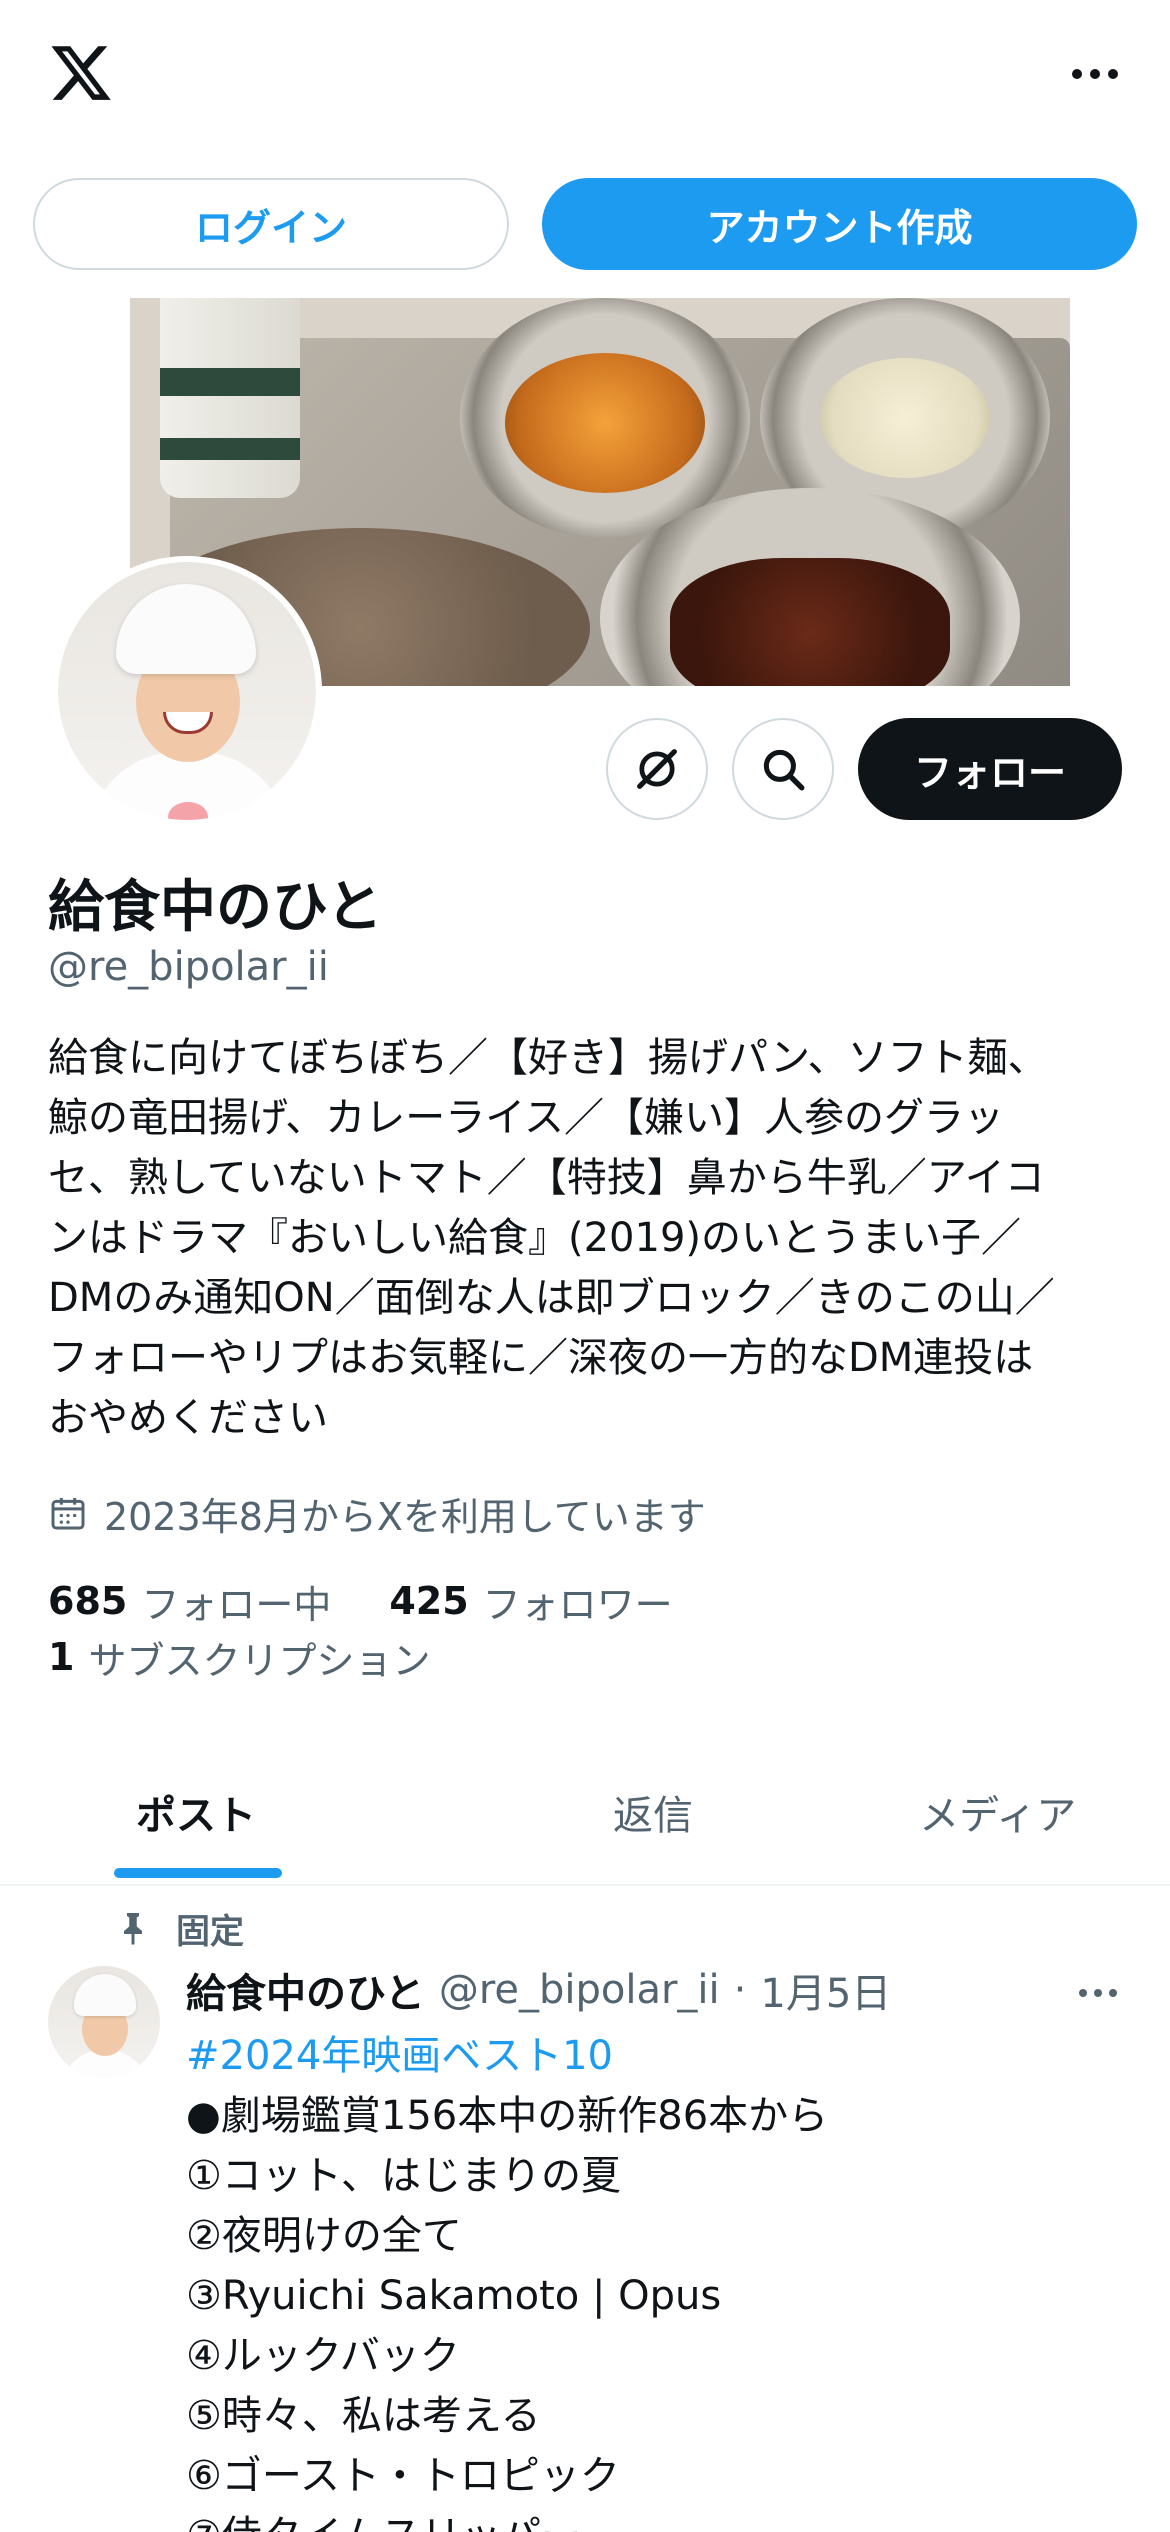 Image resolution: width=1170 pixels, height=2532 pixels. Describe the element at coordinates (236, 1604) in the screenshot. I see `following-label: フォロー中` at that location.